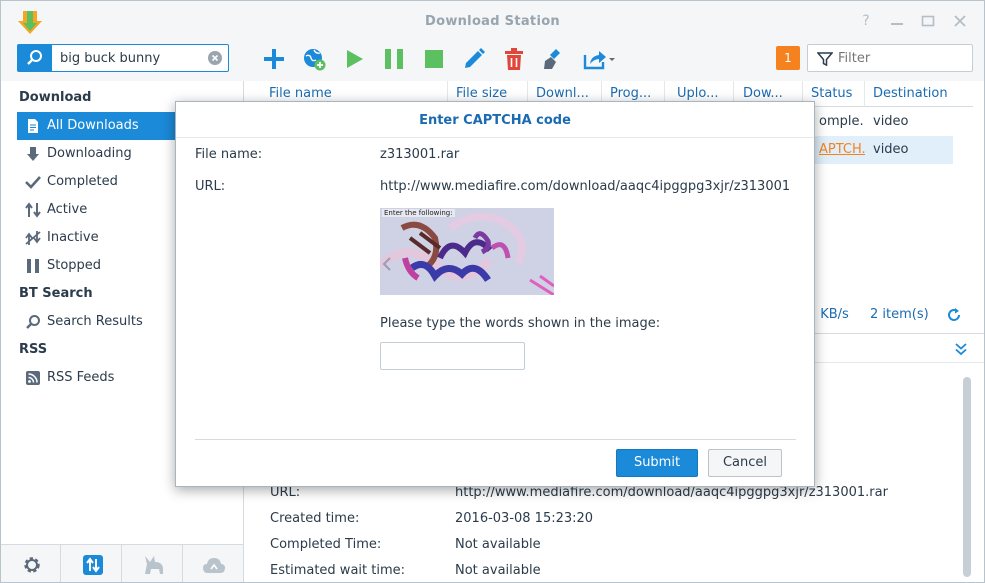  I want to click on file-name-label: File name:, so click(229, 154).